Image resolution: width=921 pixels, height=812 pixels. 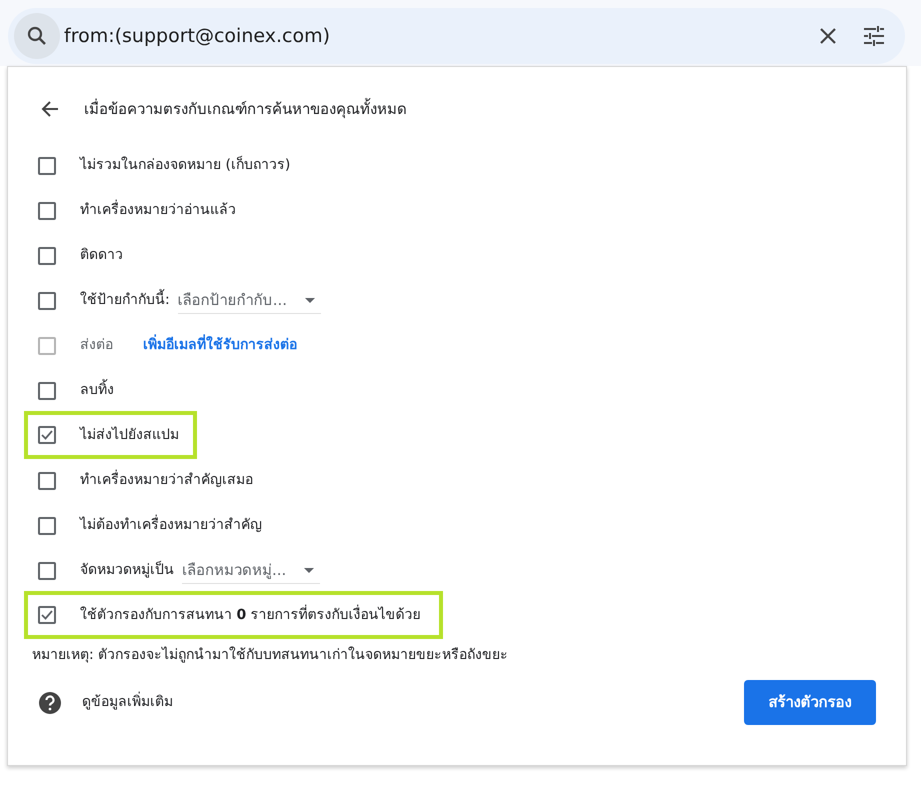 I want to click on help-icon, so click(x=50, y=702).